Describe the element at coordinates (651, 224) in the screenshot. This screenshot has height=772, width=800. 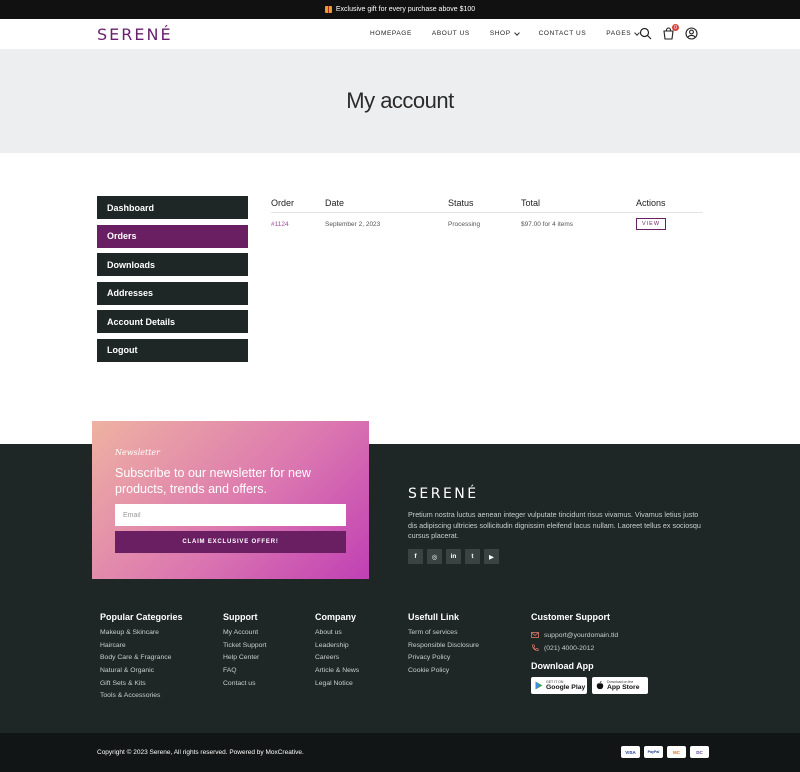
I see `view-order-button: VIEW` at that location.